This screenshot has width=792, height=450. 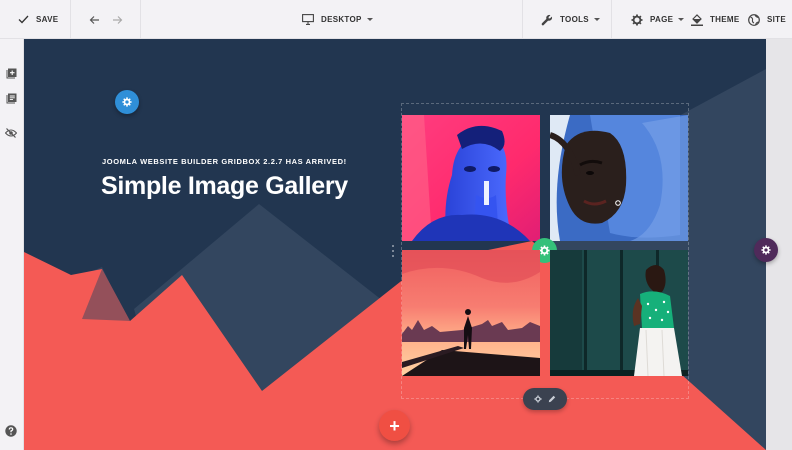 I want to click on add-section-icon, so click(x=11, y=73).